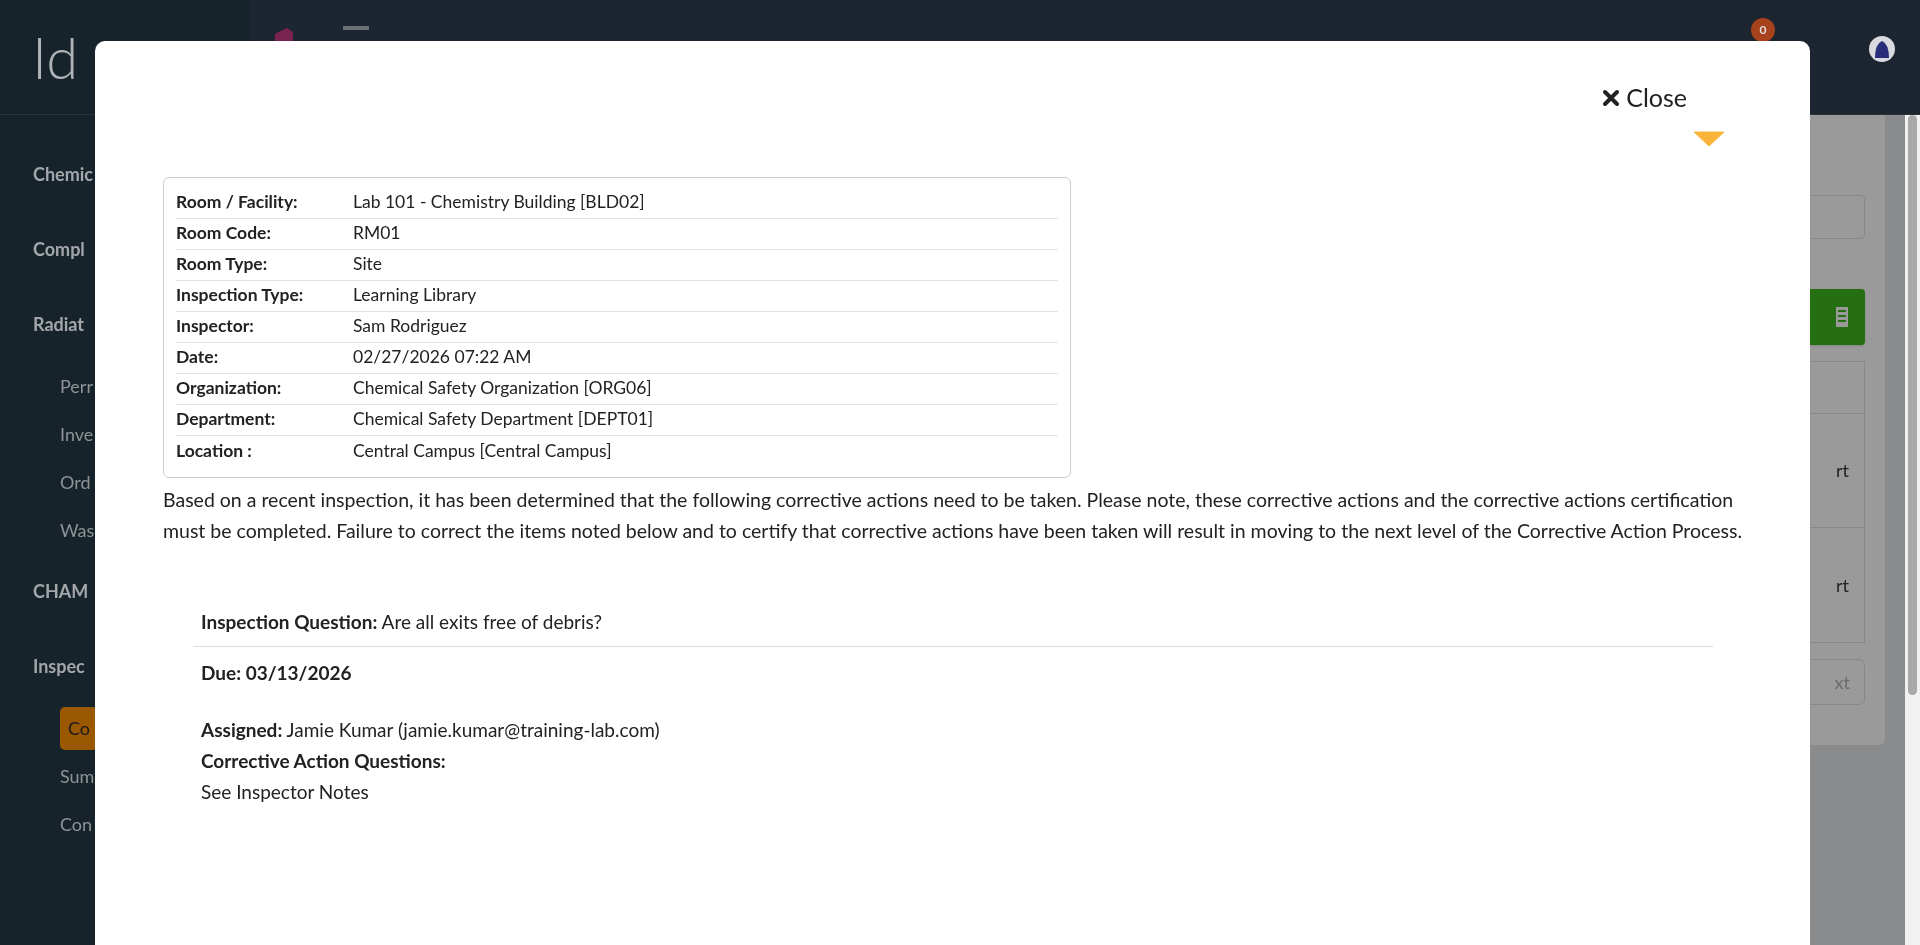 This screenshot has height=945, width=1920. Describe the element at coordinates (198, 357) in the screenshot. I see `detail-label: Date:` at that location.